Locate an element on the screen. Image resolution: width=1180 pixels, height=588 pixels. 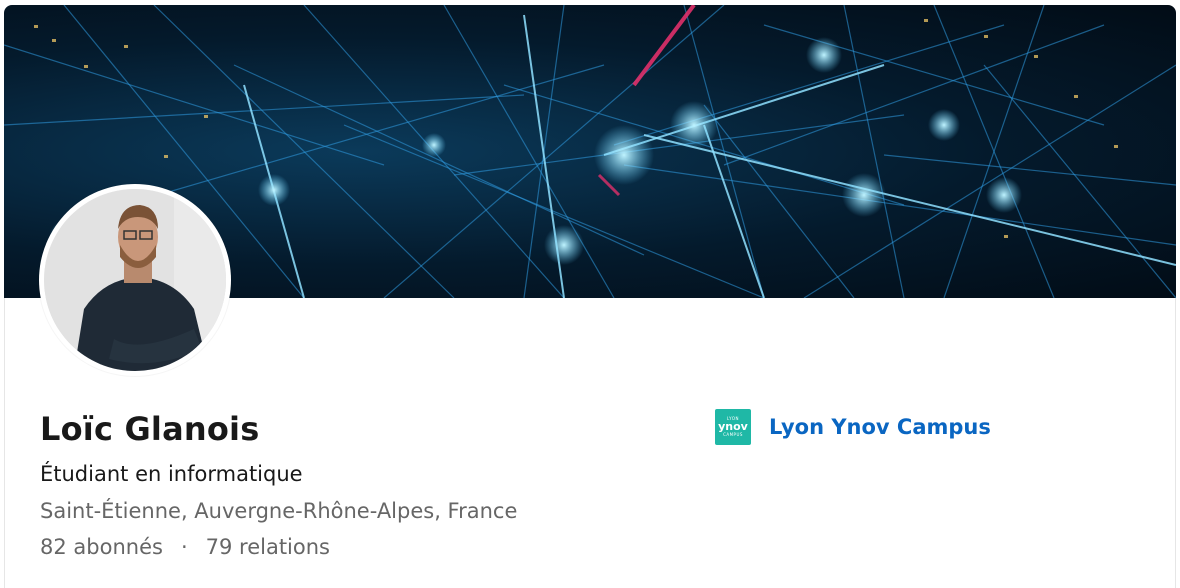
education-link: LYON ynov CAMPUS Lyon Ynov Campus is located at coordinates (853, 427).